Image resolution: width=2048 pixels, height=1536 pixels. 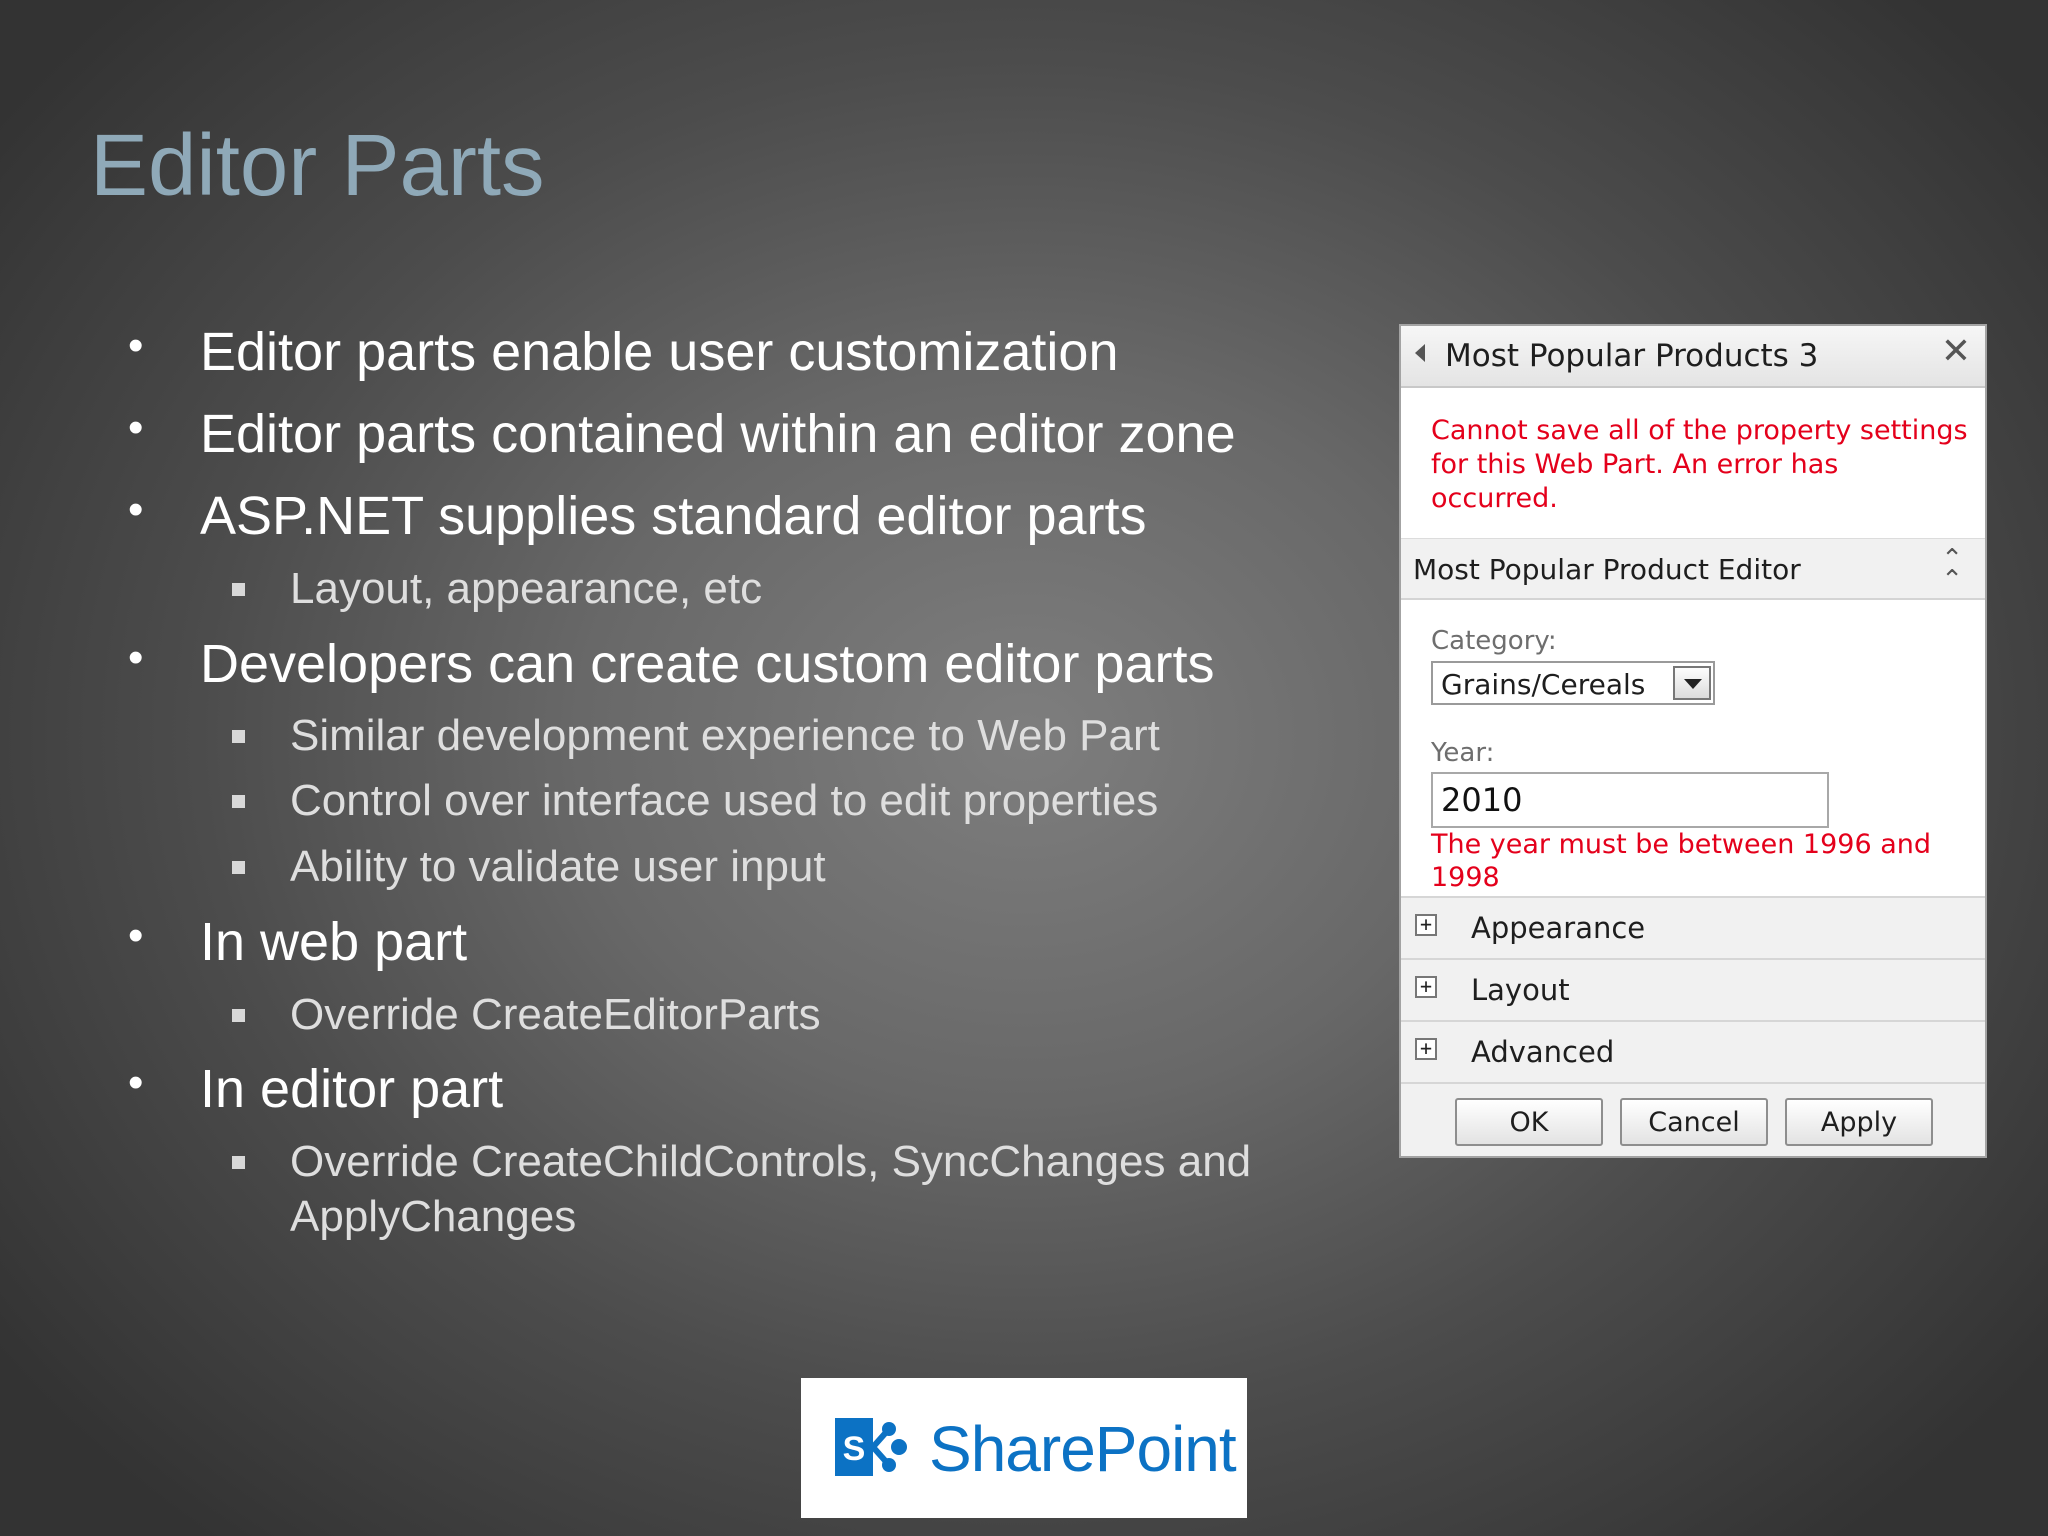 What do you see at coordinates (1543, 684) in the screenshot?
I see `category-selected-value: Grains/Cereals` at bounding box center [1543, 684].